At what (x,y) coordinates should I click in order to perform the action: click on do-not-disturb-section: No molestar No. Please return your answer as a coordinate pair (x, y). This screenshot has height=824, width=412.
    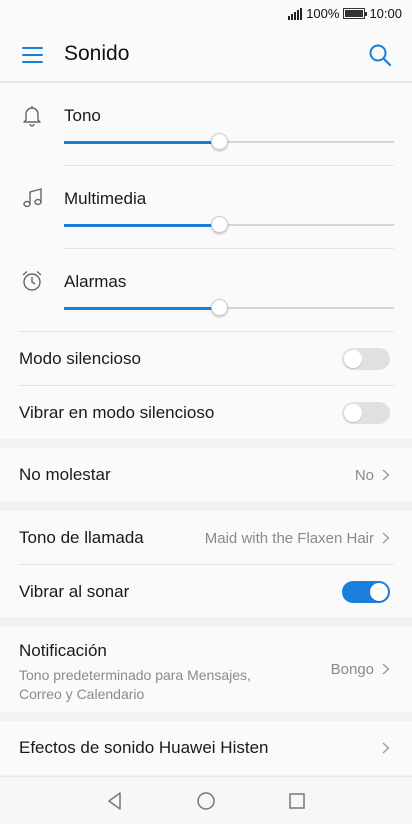
    Looking at the image, I should click on (206, 475).